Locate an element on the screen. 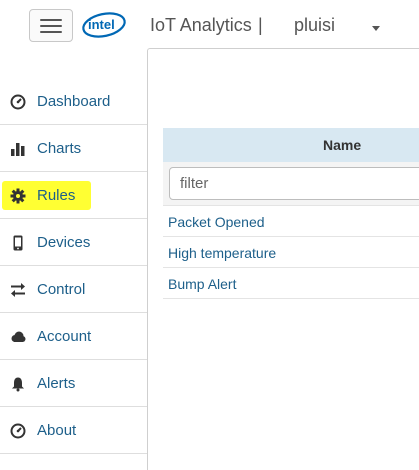 This screenshot has height=470, width=419. sidebar-item-label: Dashboard is located at coordinates (74, 101).